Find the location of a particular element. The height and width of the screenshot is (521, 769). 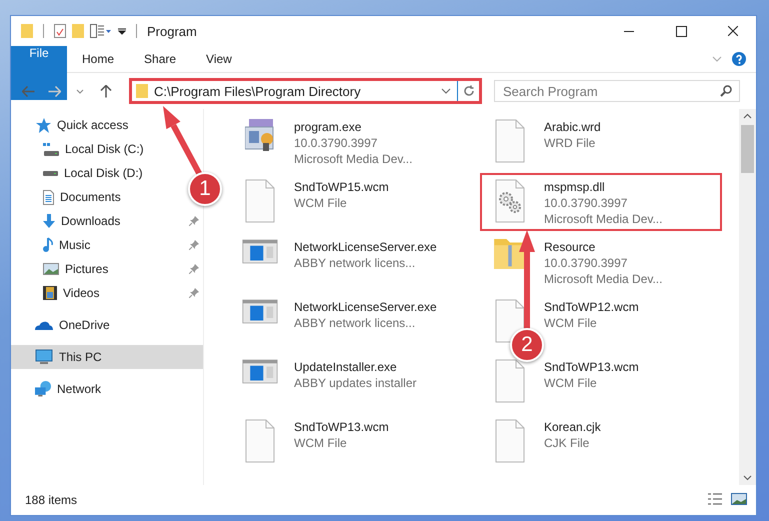

address-bar: C:\Program Files\Program Directory is located at coordinates (305, 91).